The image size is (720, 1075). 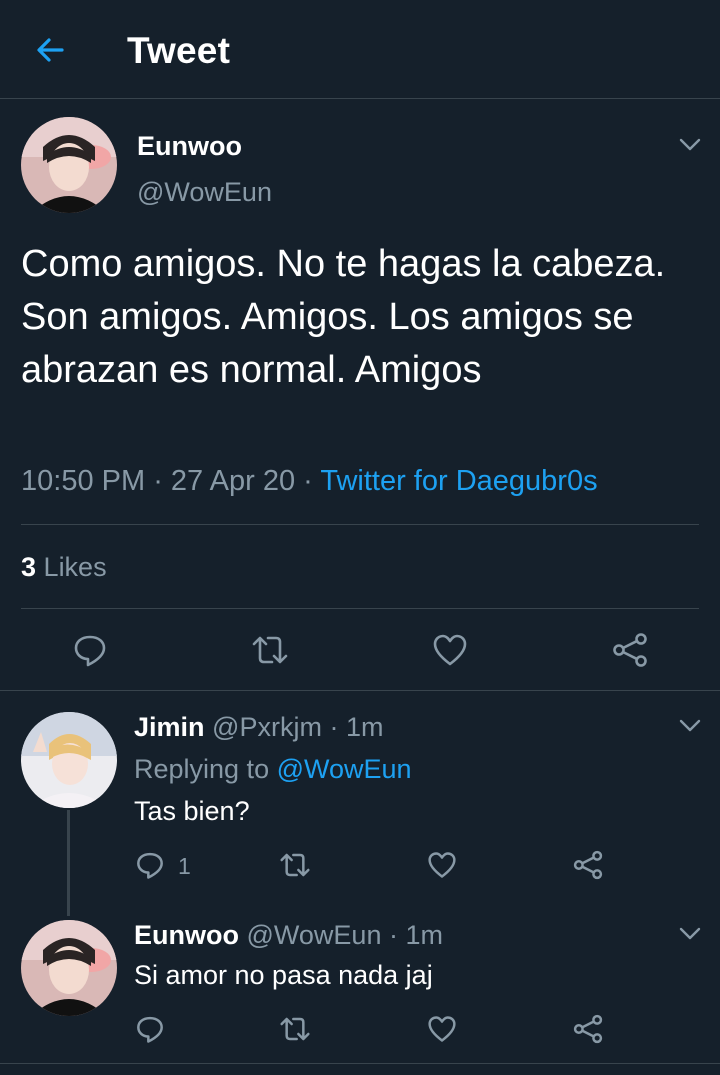 I want to click on tweet-time: 10:50 PM, so click(x=83, y=481).